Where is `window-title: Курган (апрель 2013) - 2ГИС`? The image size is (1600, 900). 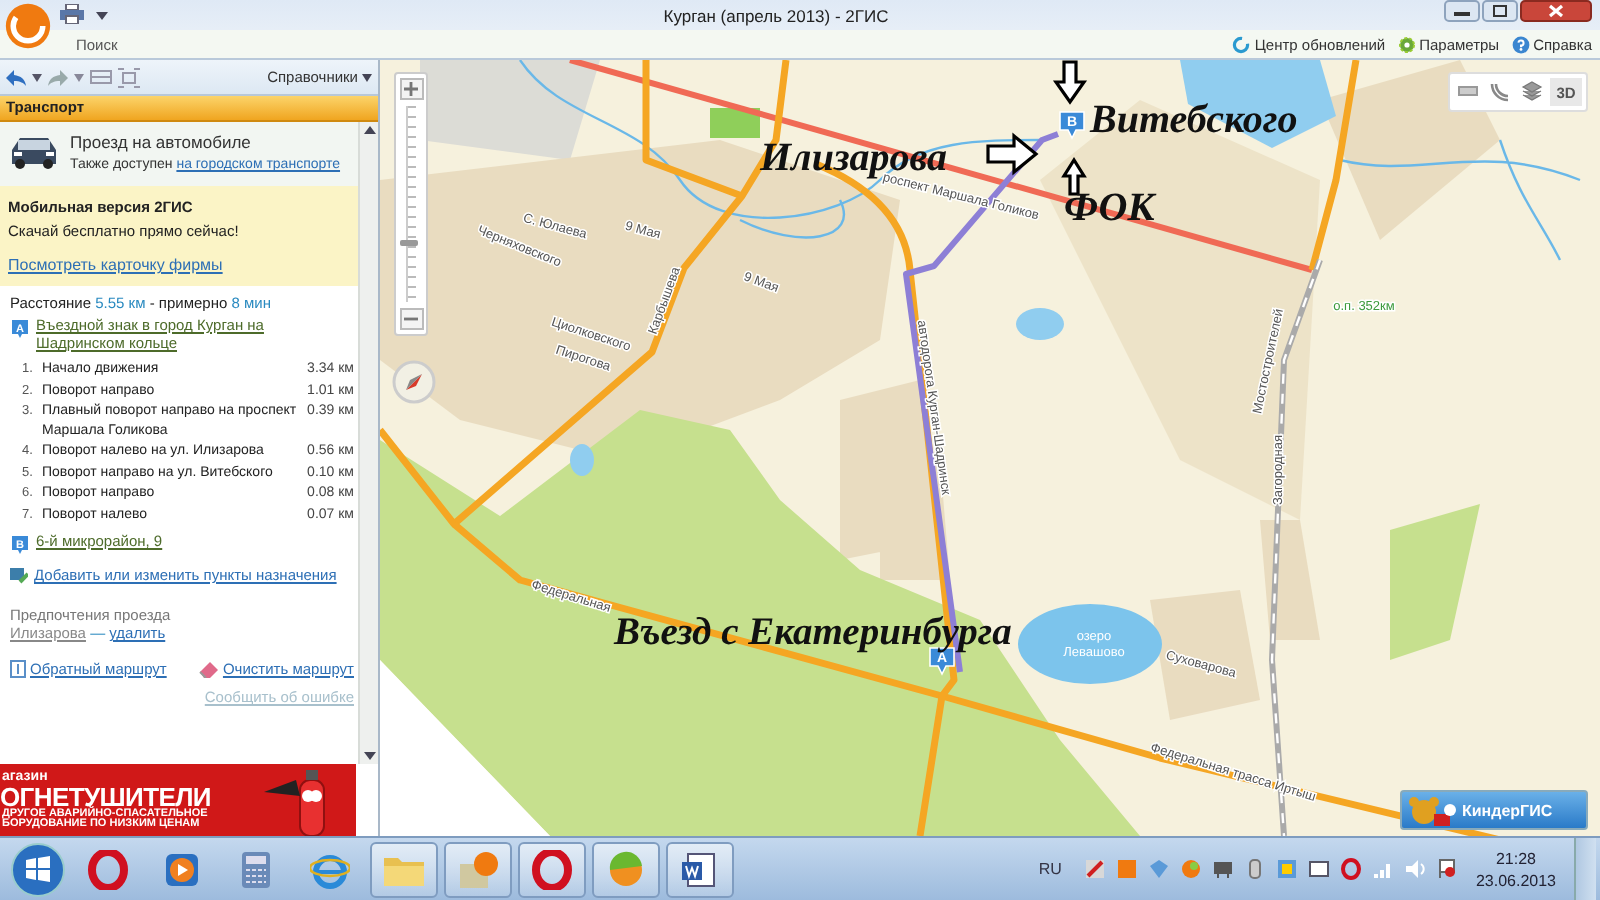 window-title: Курган (апрель 2013) - 2ГИС is located at coordinates (776, 15).